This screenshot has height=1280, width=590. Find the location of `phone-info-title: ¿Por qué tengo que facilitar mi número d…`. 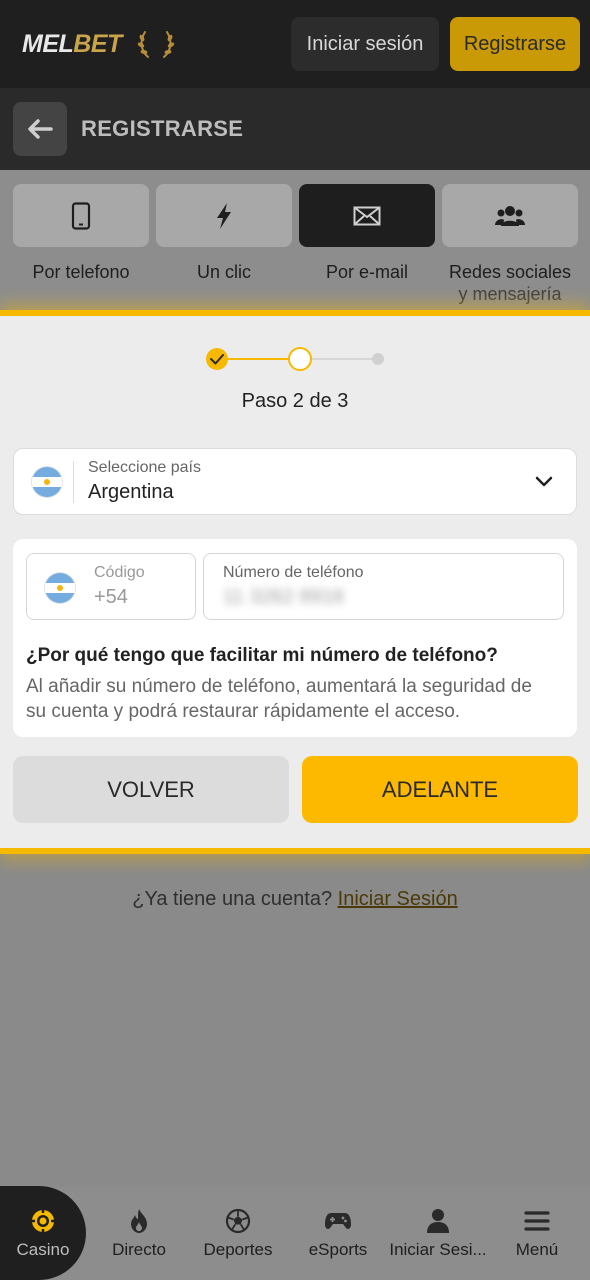

phone-info-title: ¿Por qué tengo que facilitar mi número d… is located at coordinates (262, 655).